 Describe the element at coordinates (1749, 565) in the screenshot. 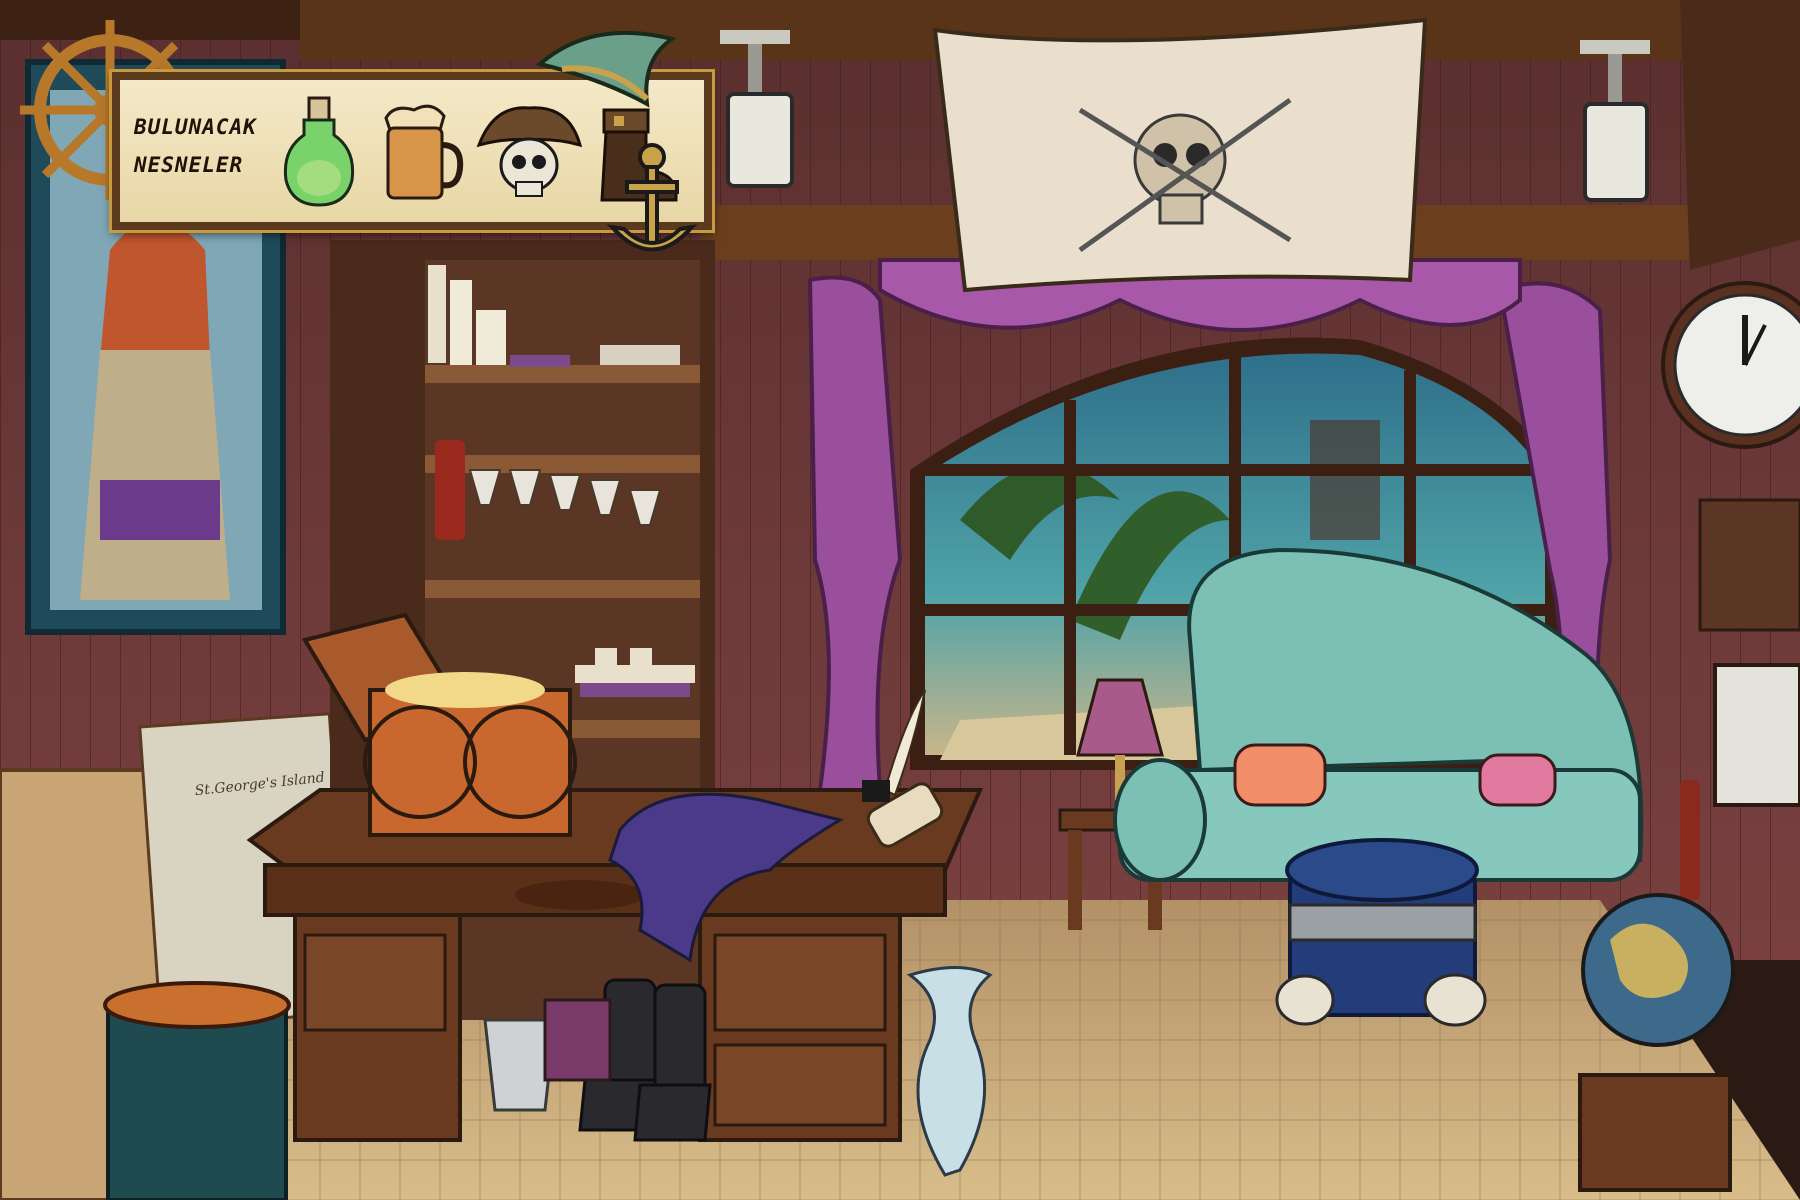

I see `wall-shelf` at that location.